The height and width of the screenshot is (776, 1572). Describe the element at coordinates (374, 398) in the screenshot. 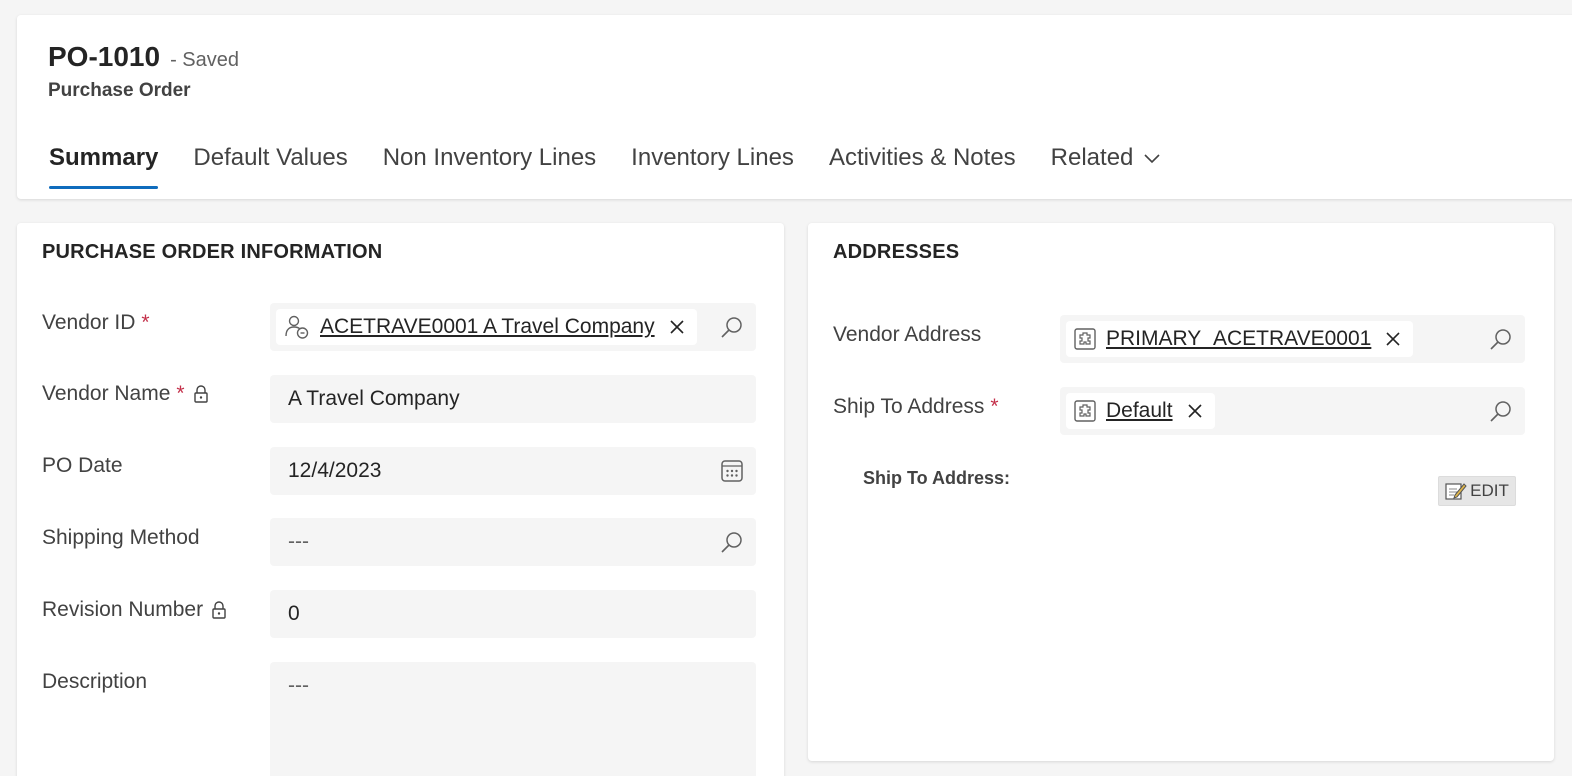

I see `vendor-name-value: A Travel Company` at that location.